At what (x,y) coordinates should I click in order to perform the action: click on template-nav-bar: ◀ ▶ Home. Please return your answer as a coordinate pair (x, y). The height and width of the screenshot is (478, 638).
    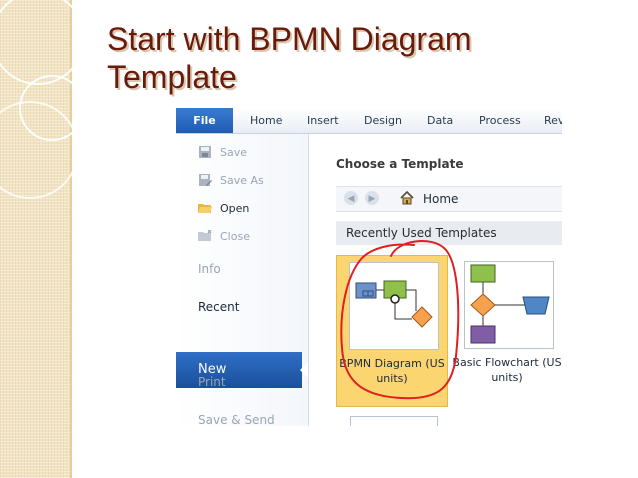
    Looking at the image, I should click on (449, 199).